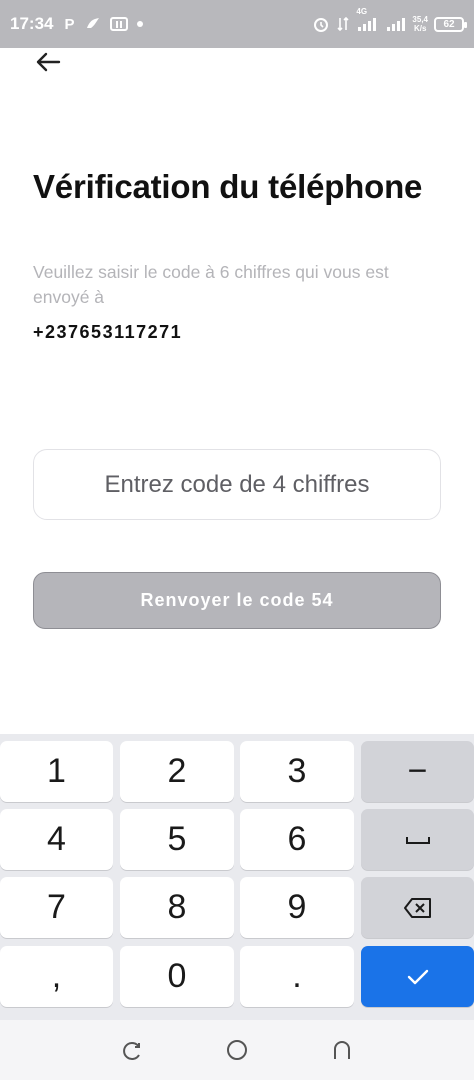 This screenshot has width=474, height=1080. Describe the element at coordinates (56, 907) in the screenshot. I see `key-7: 7` at that location.